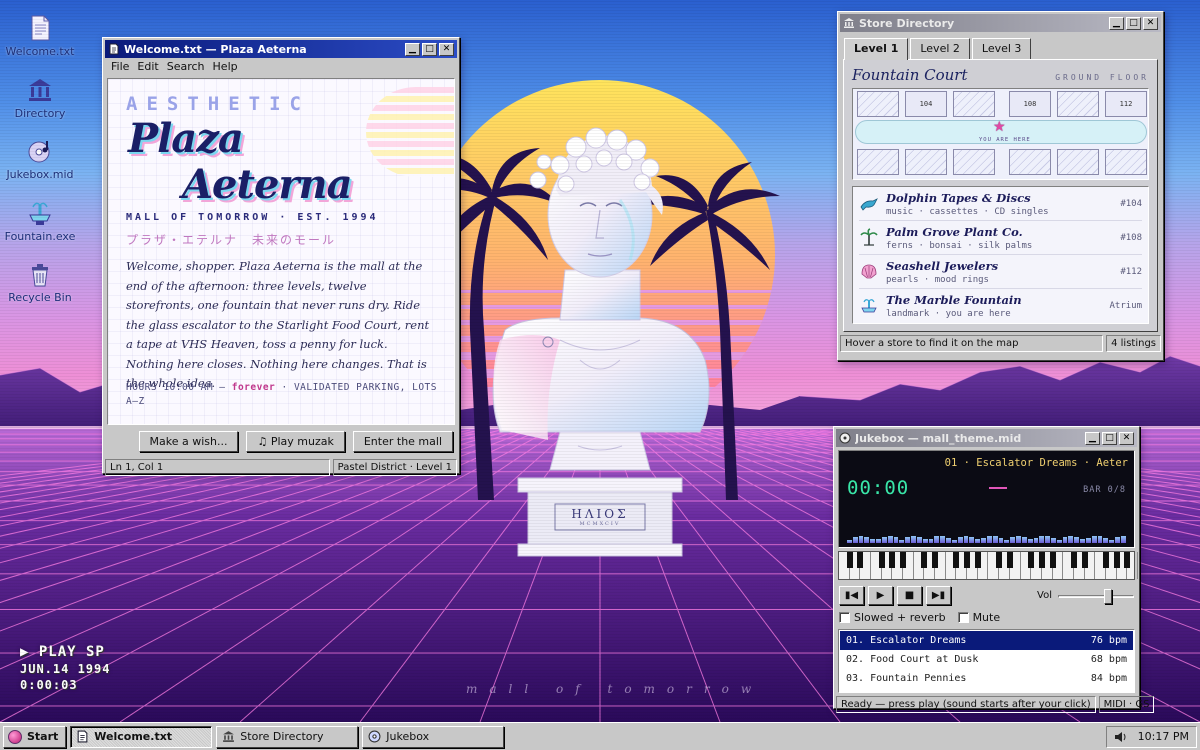  I want to click on system-tray: 10:17 PM, so click(1151, 736).